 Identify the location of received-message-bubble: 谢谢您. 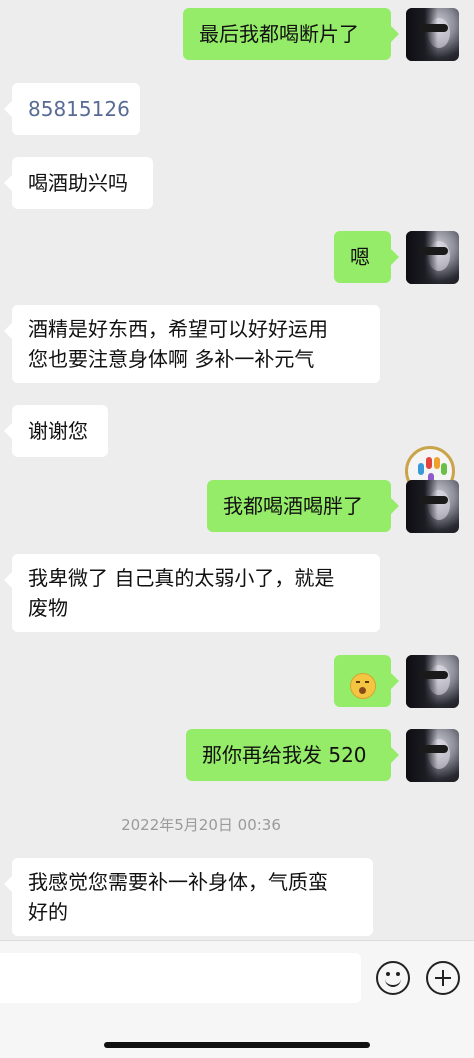
(56, 431).